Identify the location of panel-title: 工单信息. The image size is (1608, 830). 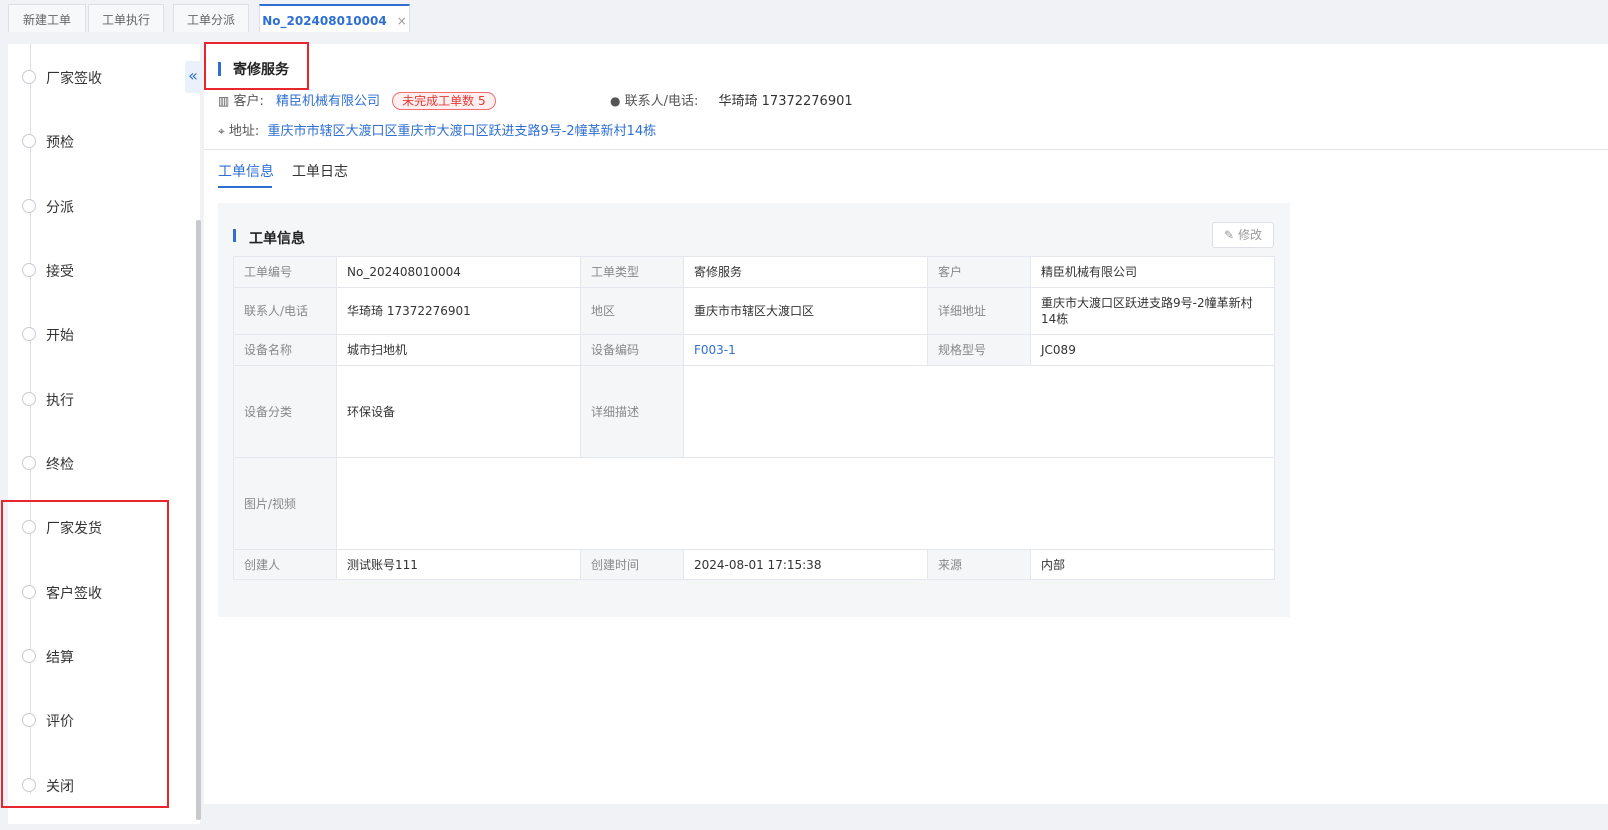
(277, 239).